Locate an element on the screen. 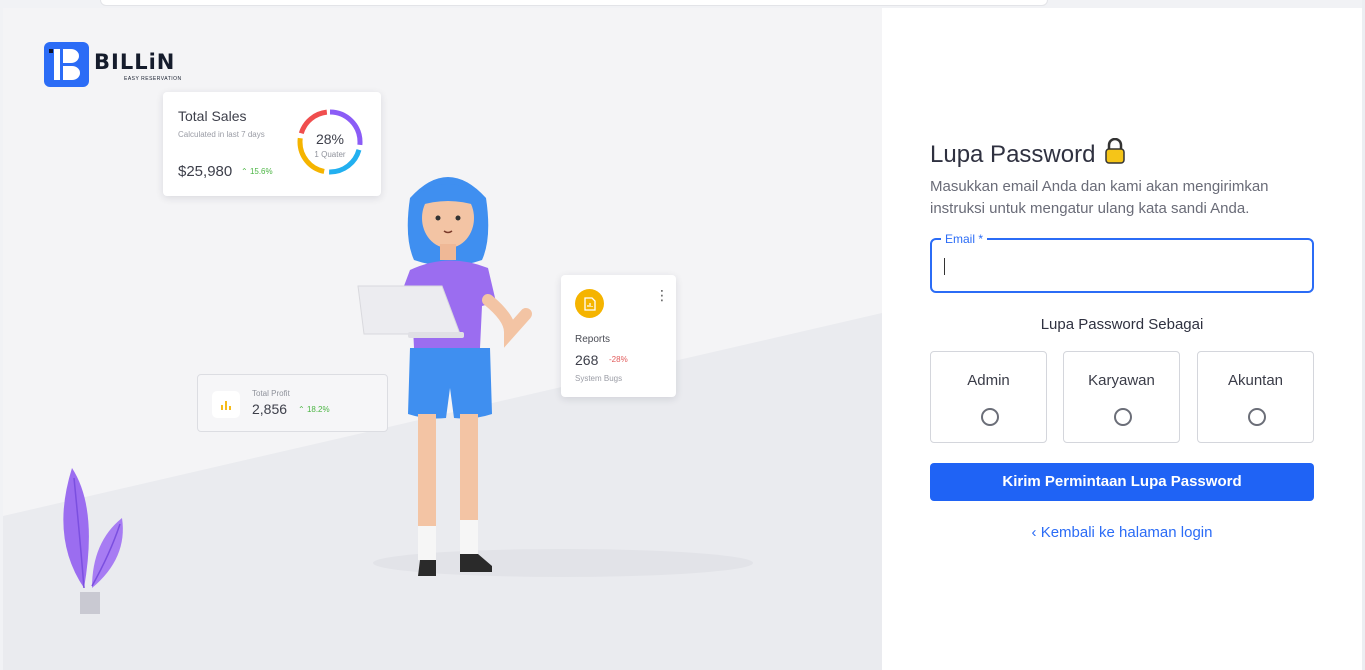 This screenshot has height=670, width=1365. text-cursor is located at coordinates (944, 266).